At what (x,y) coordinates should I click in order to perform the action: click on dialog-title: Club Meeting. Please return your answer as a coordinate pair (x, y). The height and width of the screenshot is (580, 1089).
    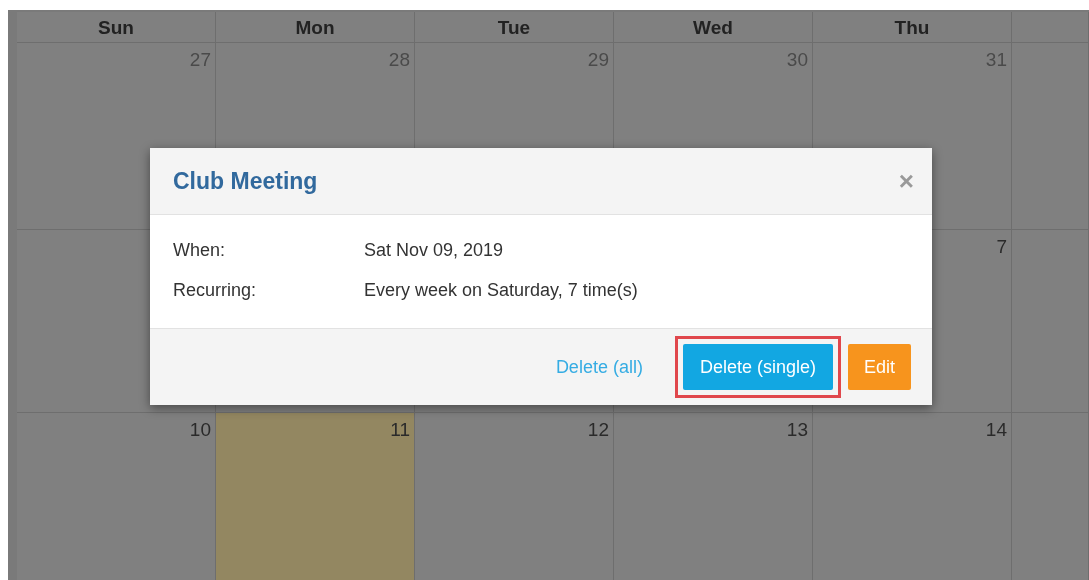
    Looking at the image, I should click on (245, 181).